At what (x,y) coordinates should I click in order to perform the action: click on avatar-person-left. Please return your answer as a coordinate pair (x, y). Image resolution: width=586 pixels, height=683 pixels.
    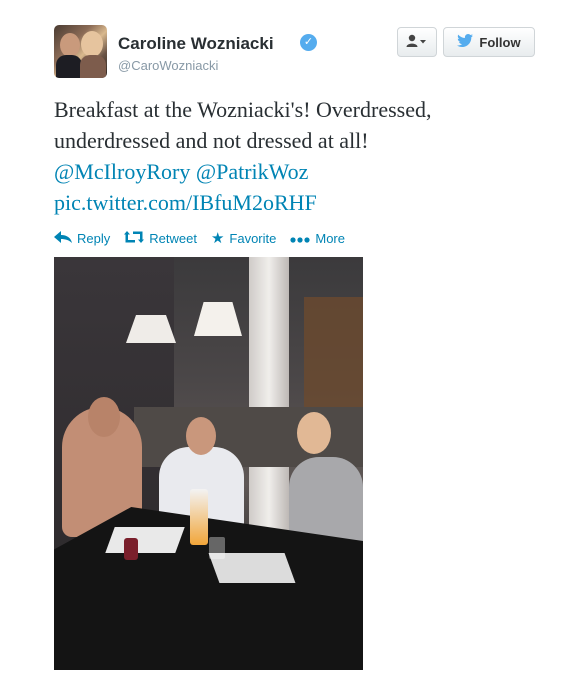
    Looking at the image, I should click on (70, 45).